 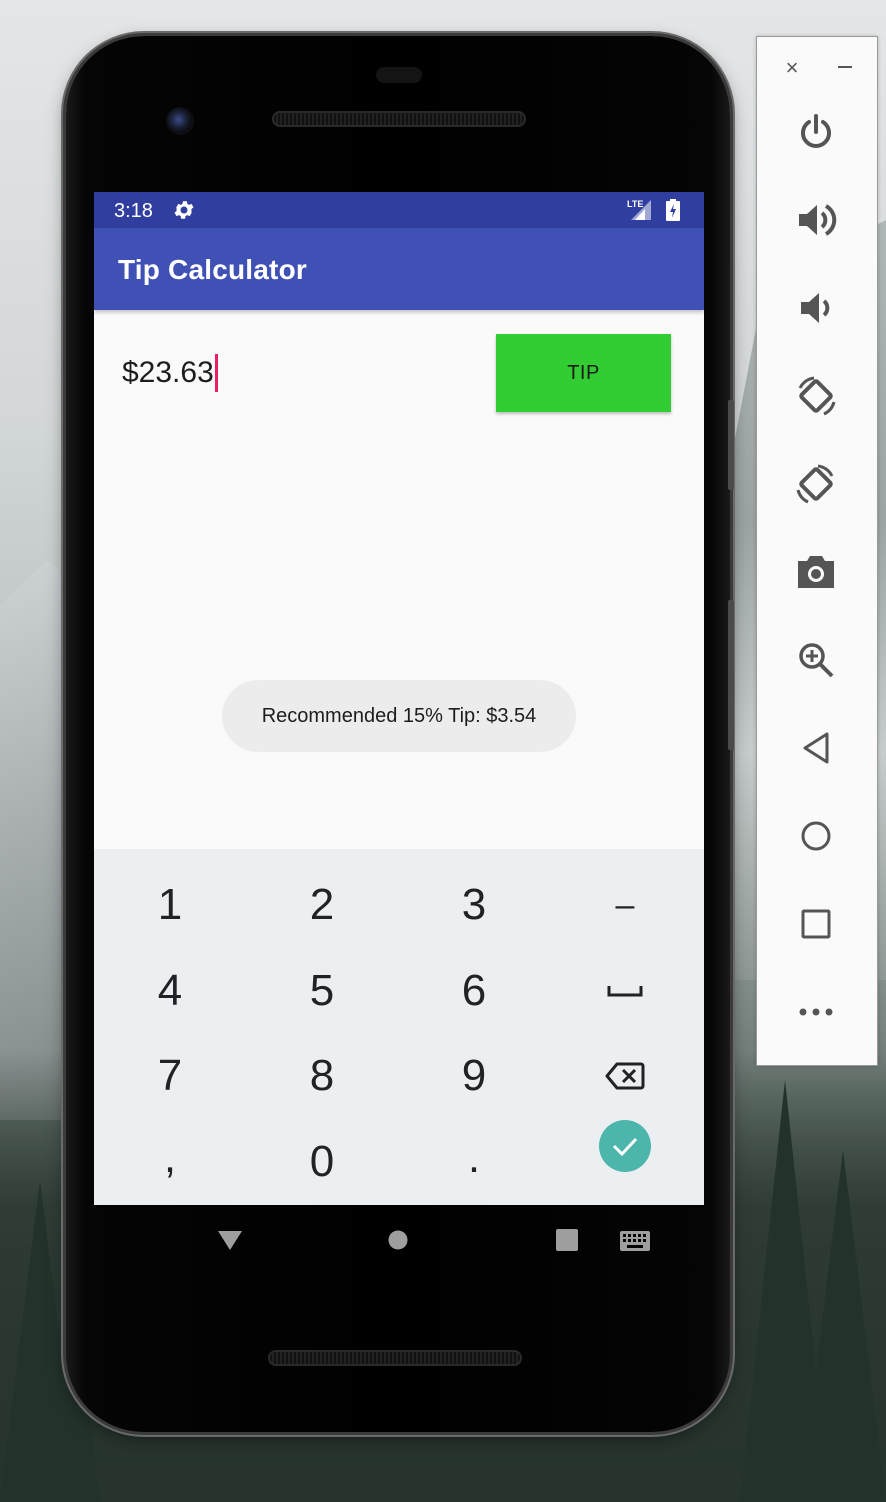 I want to click on space-icon, so click(x=625, y=991).